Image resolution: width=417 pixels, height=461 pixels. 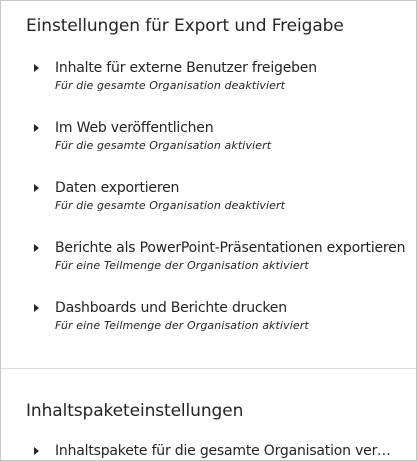 What do you see at coordinates (208, 368) in the screenshot?
I see `section-divider` at bounding box center [208, 368].